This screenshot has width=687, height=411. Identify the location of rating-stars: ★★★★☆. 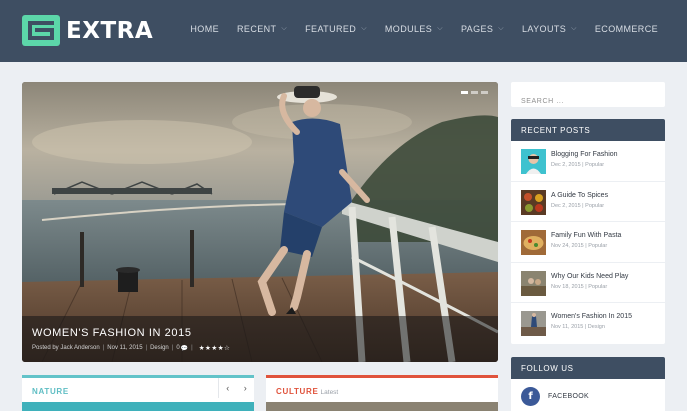
(214, 348).